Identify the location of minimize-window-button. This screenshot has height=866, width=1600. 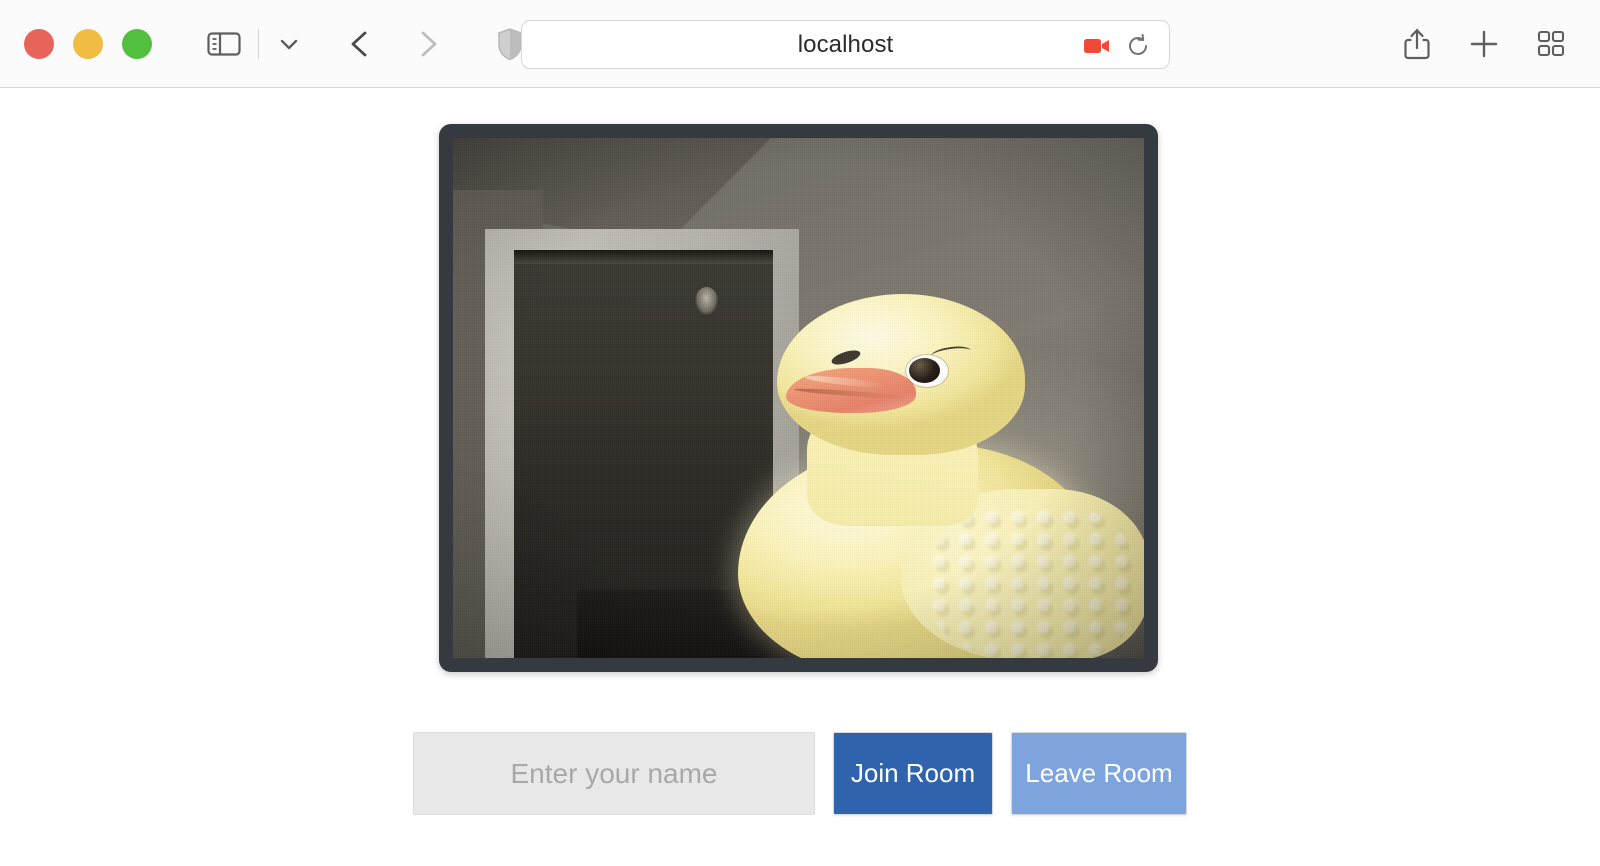
(88, 43).